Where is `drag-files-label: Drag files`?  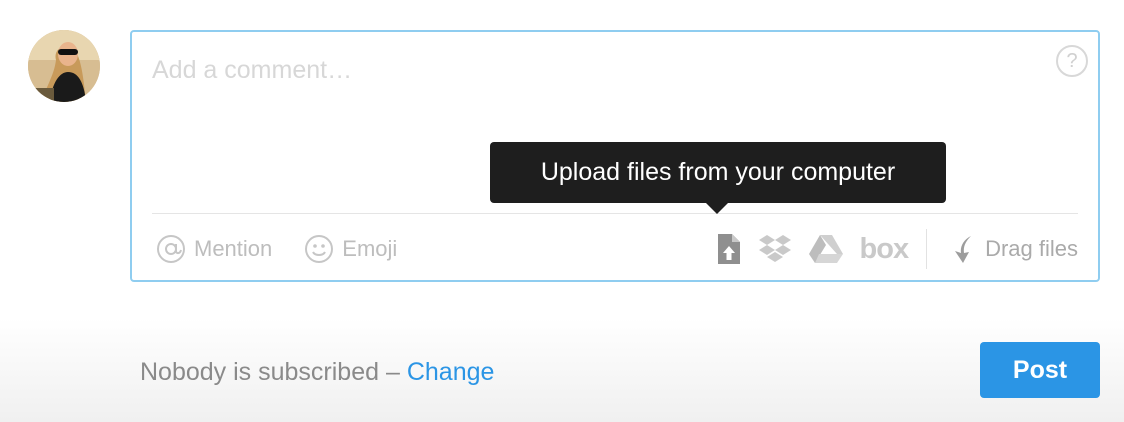 drag-files-label: Drag files is located at coordinates (1031, 248).